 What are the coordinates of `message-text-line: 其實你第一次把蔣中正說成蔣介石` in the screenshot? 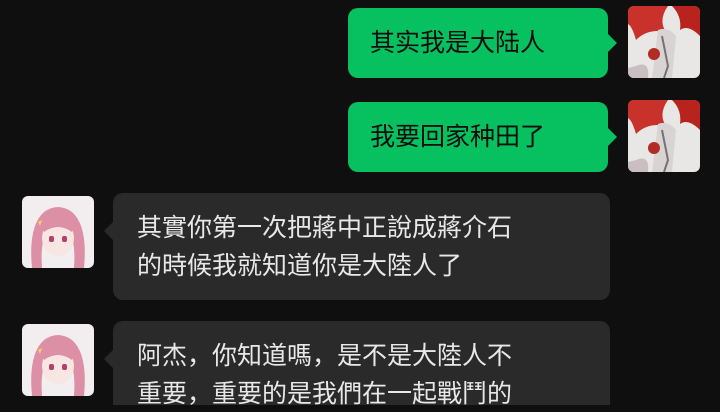 It's located at (325, 227).